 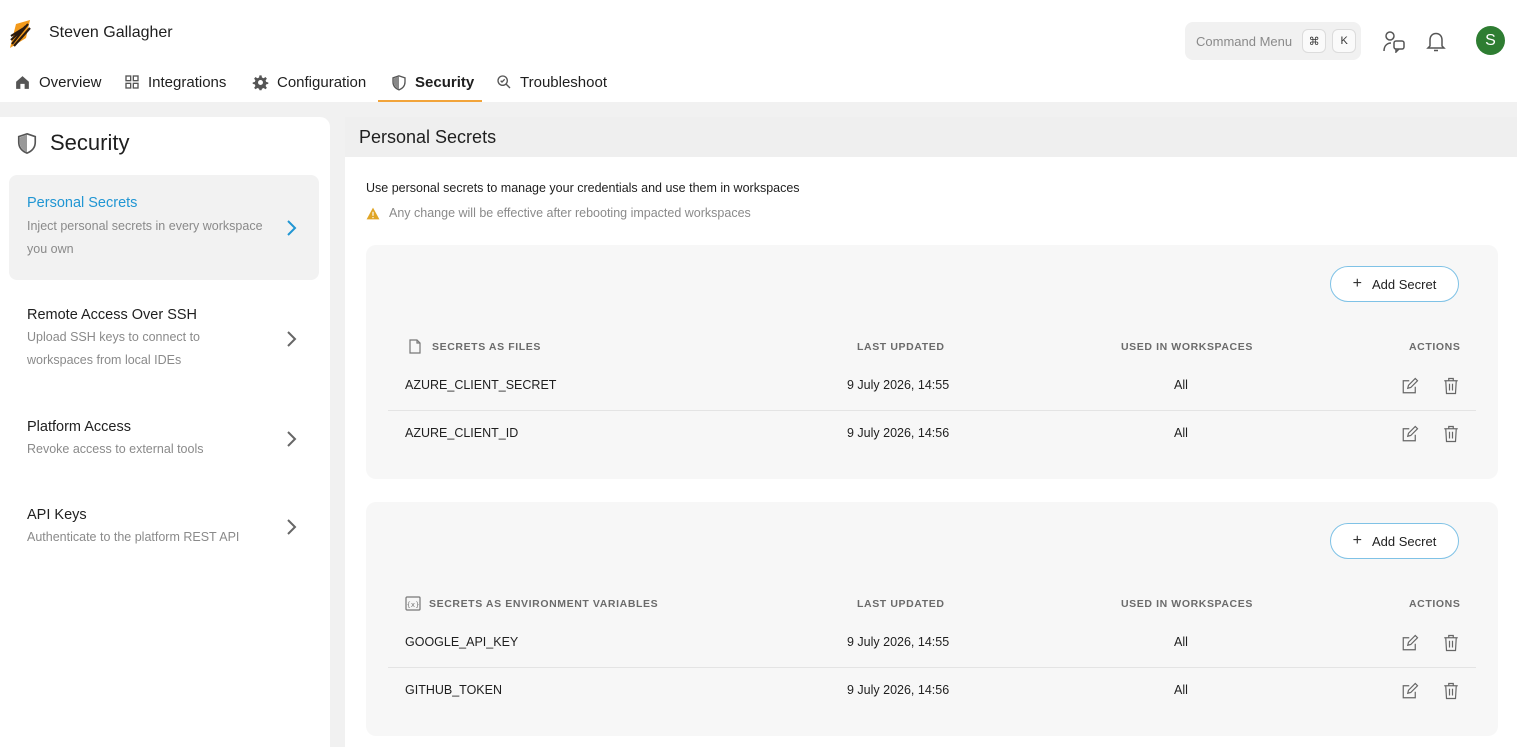 What do you see at coordinates (428, 137) in the screenshot?
I see `page-title: Personal Secrets` at bounding box center [428, 137].